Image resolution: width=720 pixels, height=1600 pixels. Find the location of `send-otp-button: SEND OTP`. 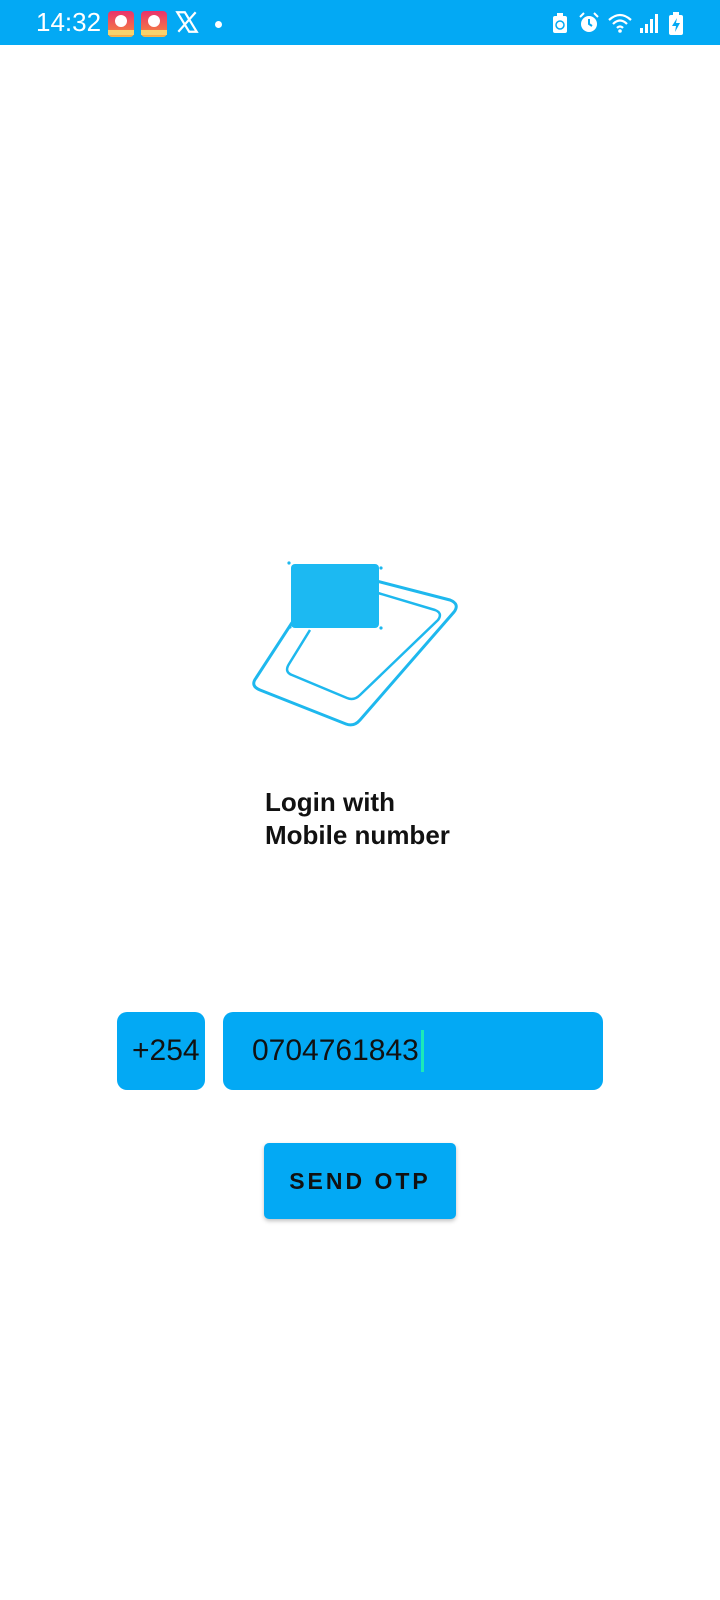

send-otp-button: SEND OTP is located at coordinates (360, 1181).